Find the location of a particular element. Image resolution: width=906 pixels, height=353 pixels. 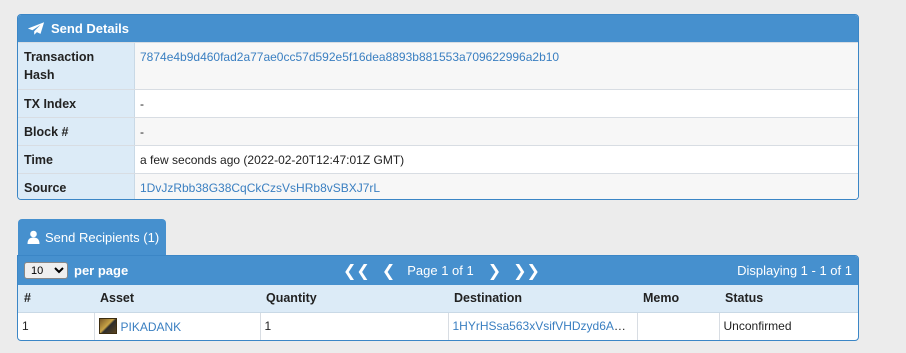

asset-link: PIKADANK is located at coordinates (151, 327).